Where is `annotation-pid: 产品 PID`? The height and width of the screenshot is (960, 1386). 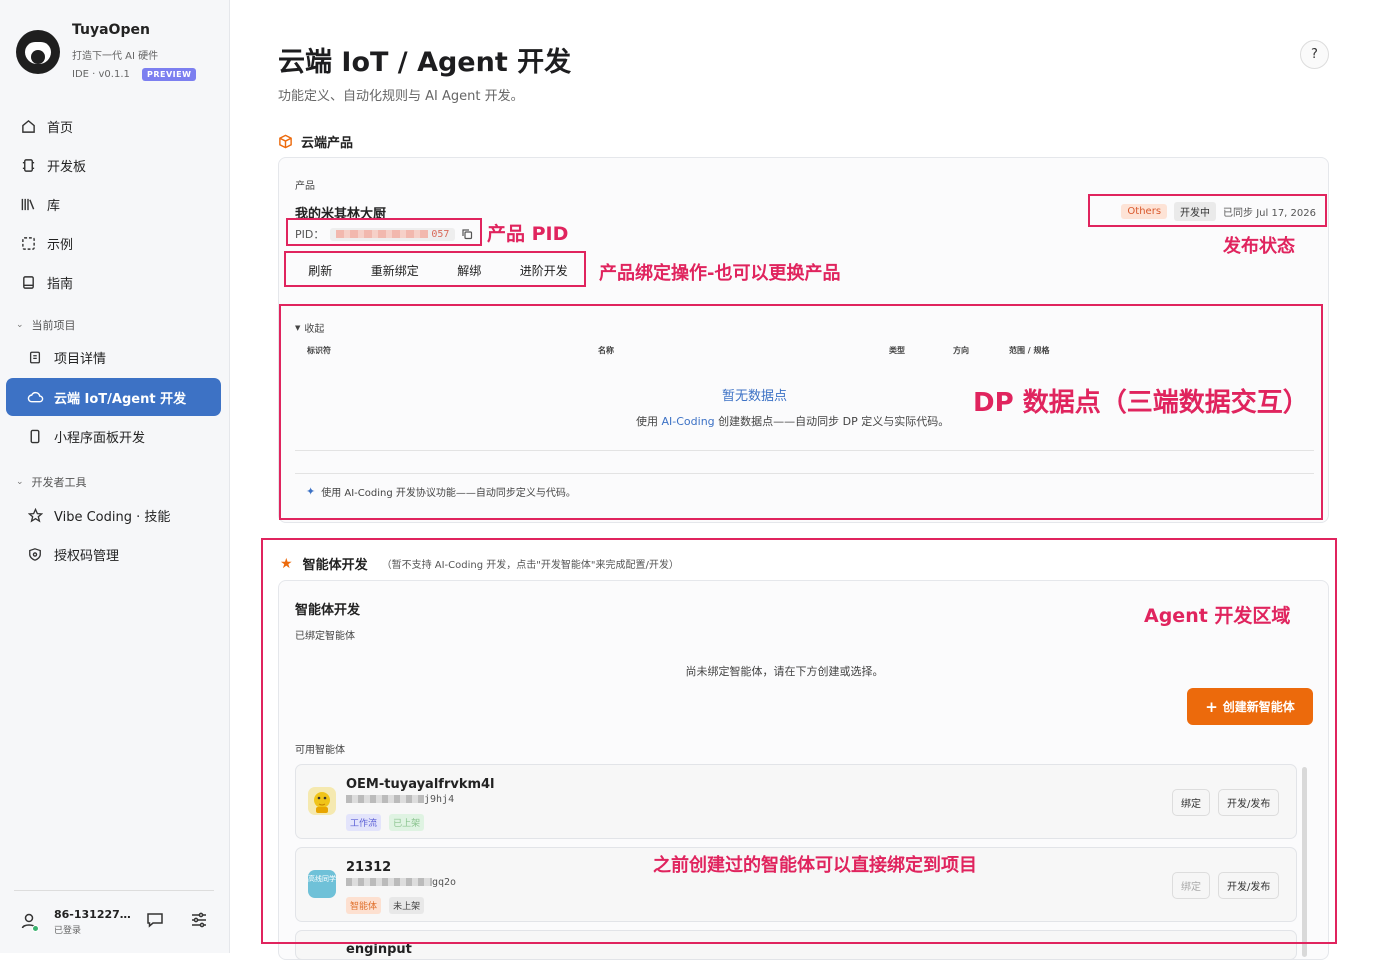 annotation-pid: 产品 PID is located at coordinates (528, 234).